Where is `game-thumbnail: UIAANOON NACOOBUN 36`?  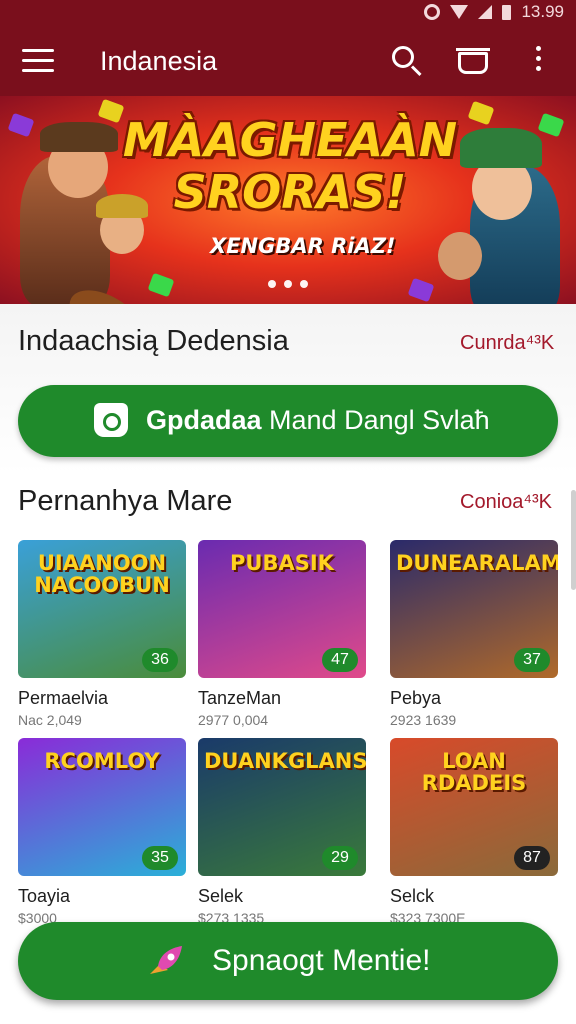 game-thumbnail: UIAANOON NACOOBUN 36 is located at coordinates (102, 609).